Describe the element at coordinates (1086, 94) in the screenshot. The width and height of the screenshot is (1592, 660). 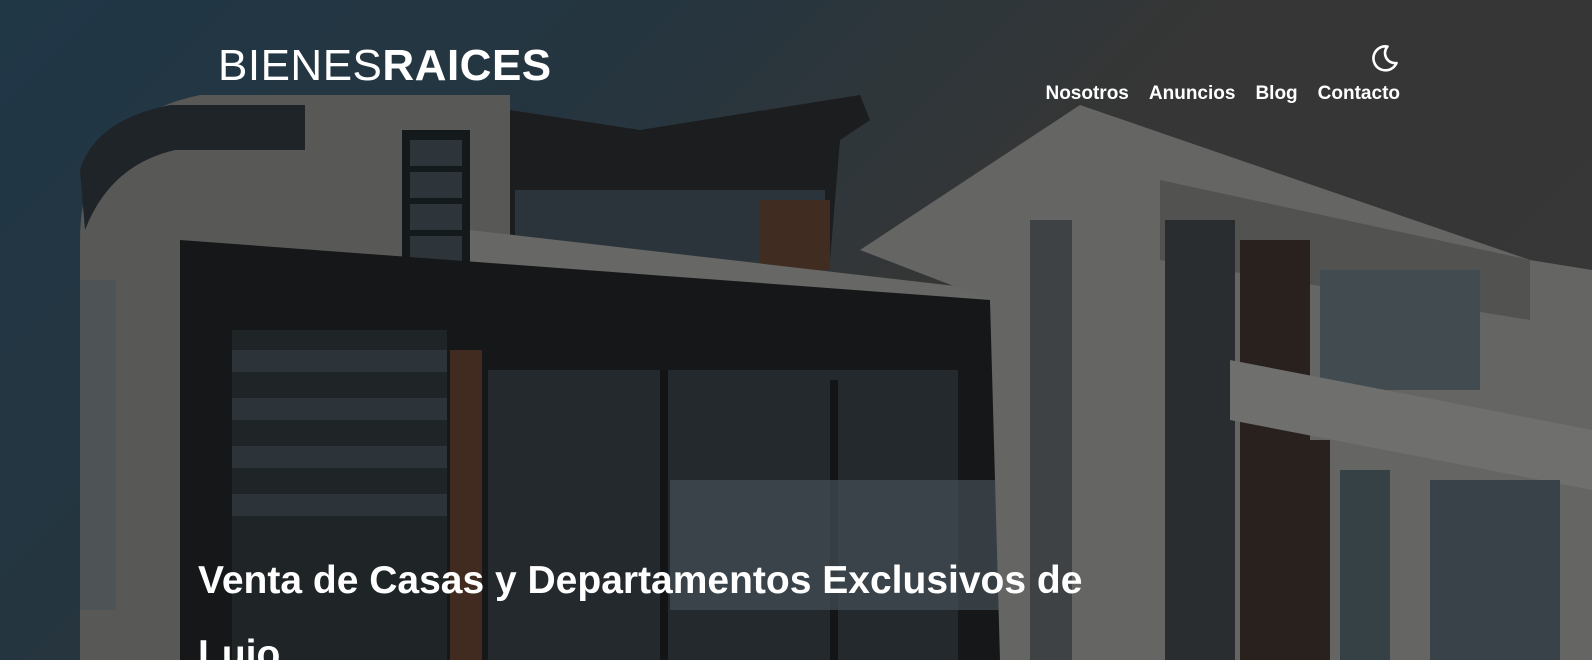
I see `nav-link-nosotros: Nosotros` at that location.